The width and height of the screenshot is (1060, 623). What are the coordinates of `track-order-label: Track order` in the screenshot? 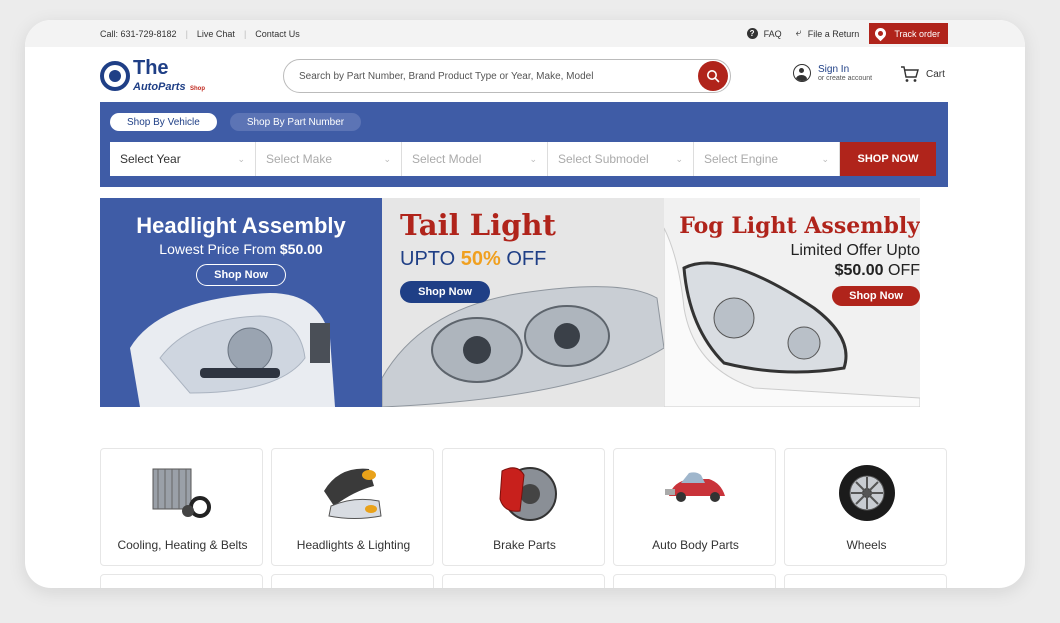 It's located at (917, 33).